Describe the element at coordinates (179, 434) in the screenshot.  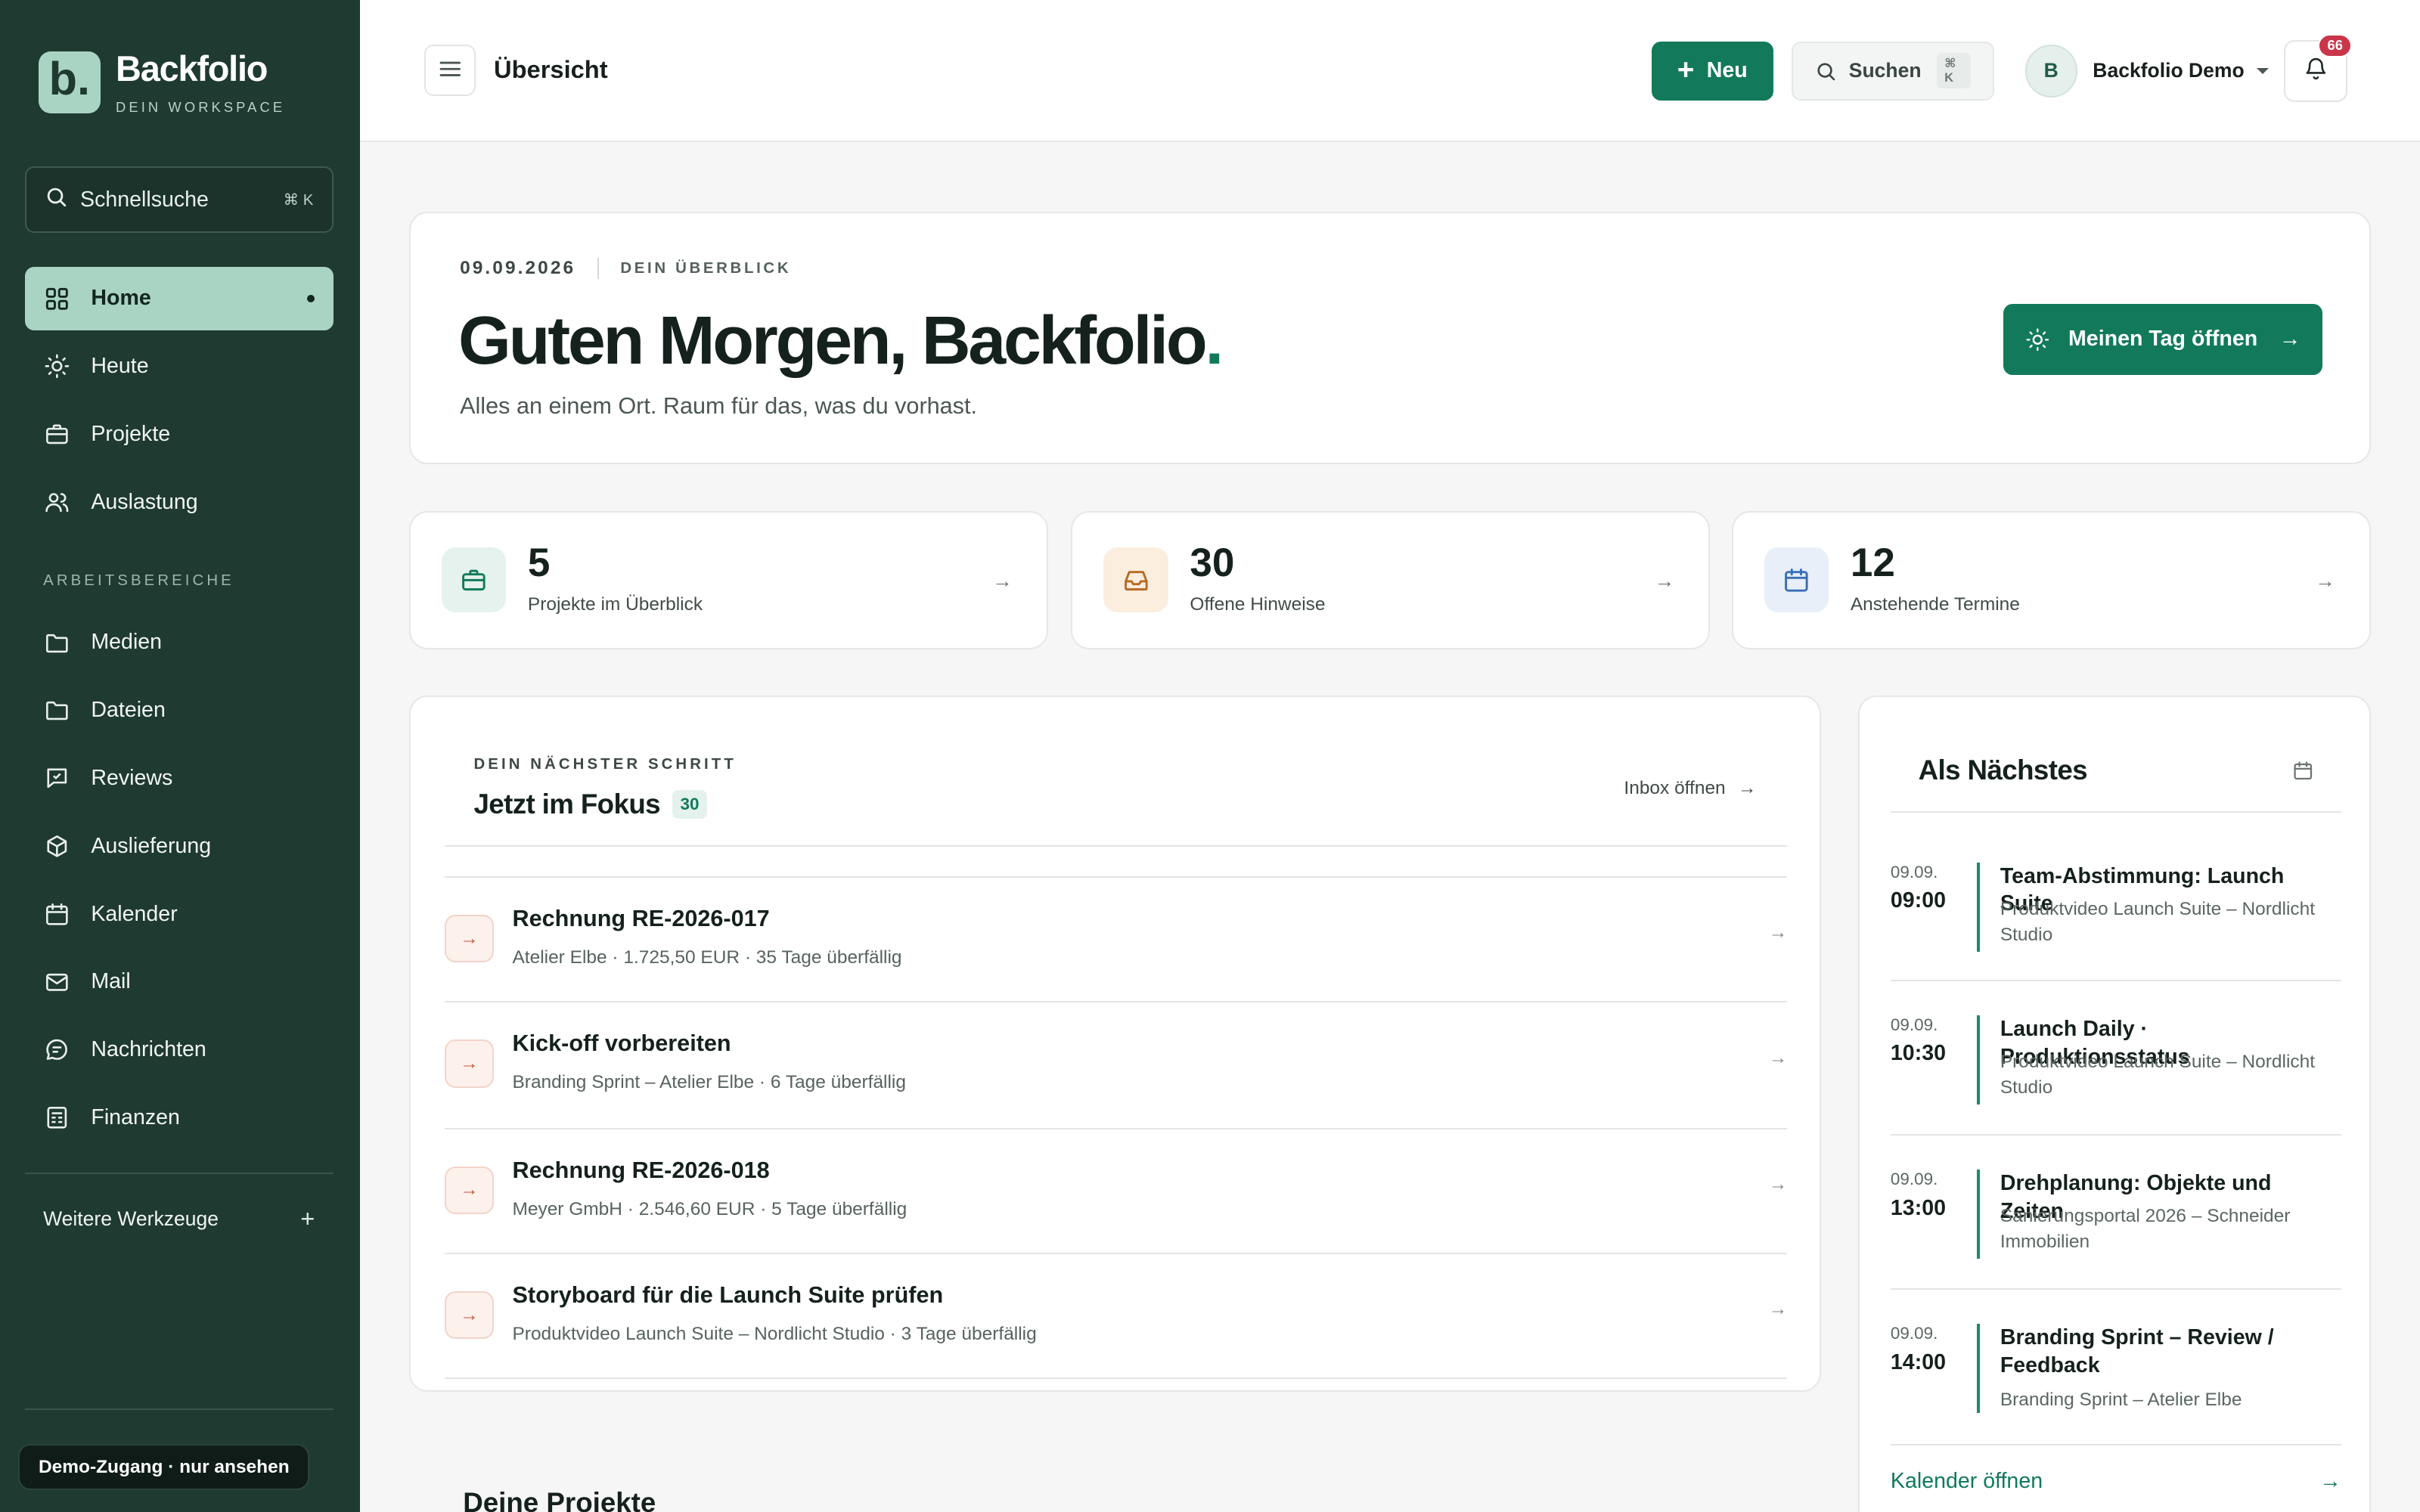
I see `nav-item-projekte: Projekte` at that location.